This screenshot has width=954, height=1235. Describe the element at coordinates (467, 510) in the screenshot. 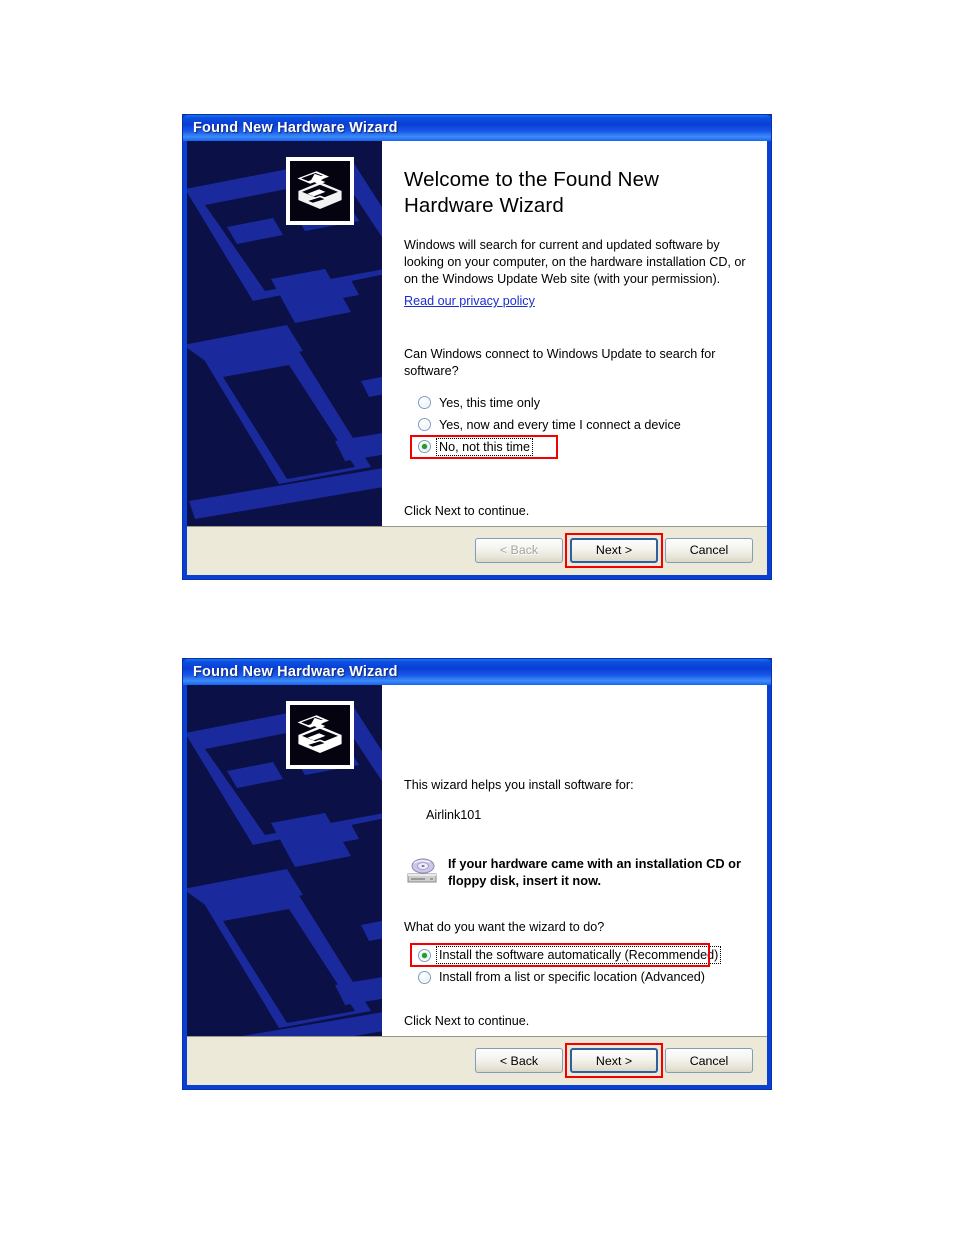

I see `closing-text-1: Click Next to continue.` at that location.